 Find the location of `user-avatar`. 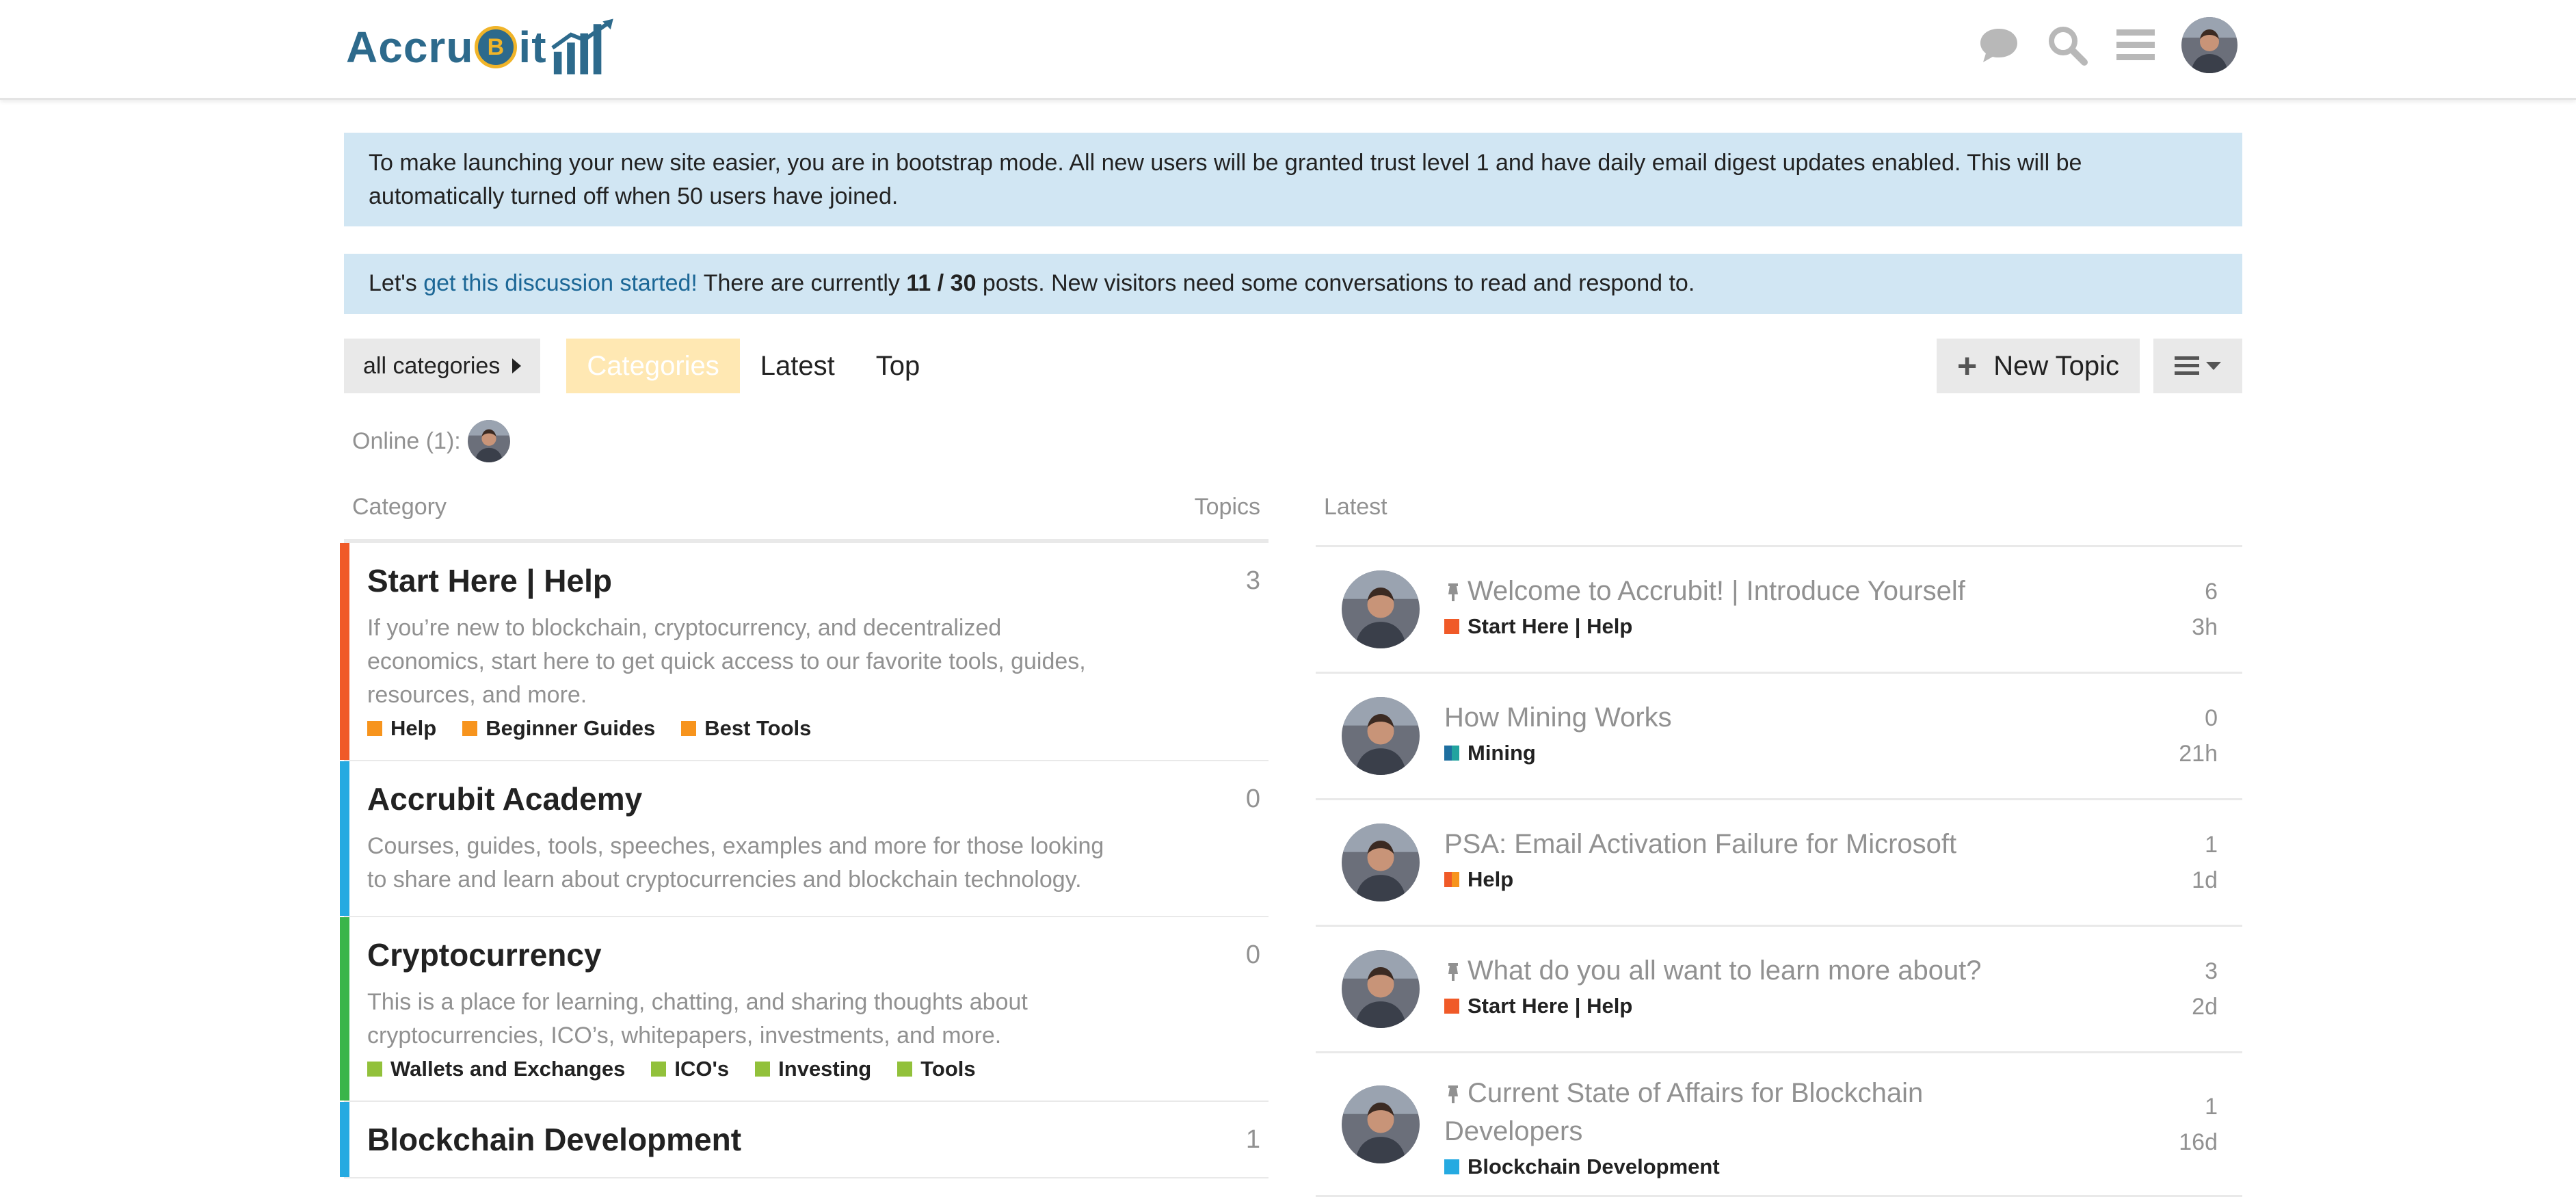

user-avatar is located at coordinates (2209, 45).